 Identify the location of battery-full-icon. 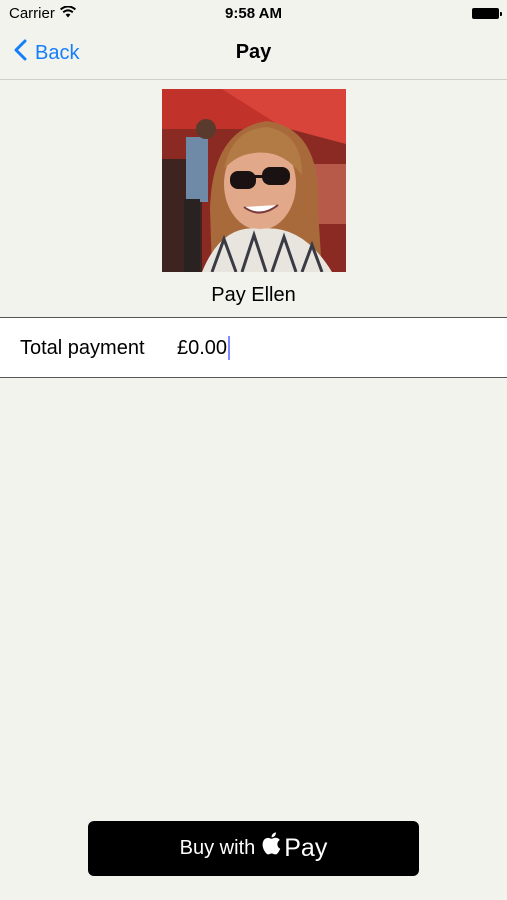
(487, 13).